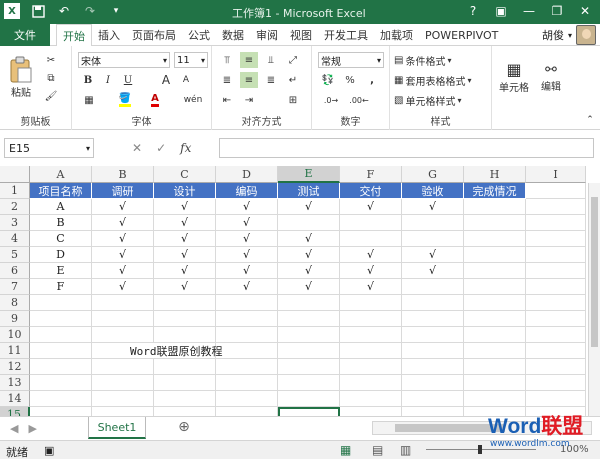 The height and width of the screenshot is (460, 600). Describe the element at coordinates (61, 351) in the screenshot. I see `cell-A11` at that location.